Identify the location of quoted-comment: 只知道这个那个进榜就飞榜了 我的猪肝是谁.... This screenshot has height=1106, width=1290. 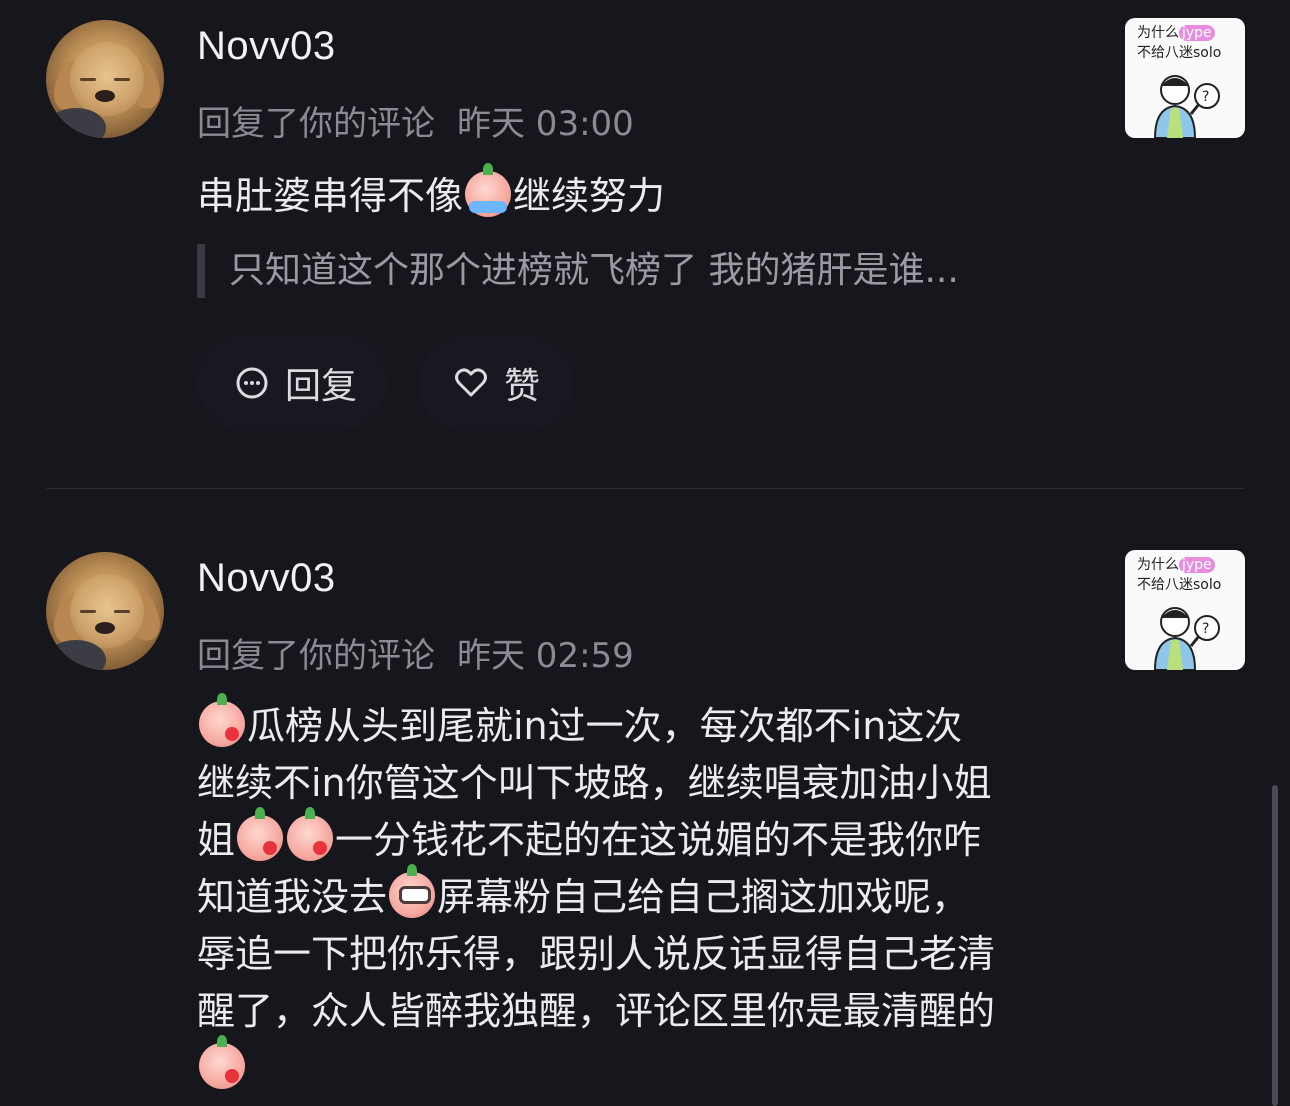
(578, 271).